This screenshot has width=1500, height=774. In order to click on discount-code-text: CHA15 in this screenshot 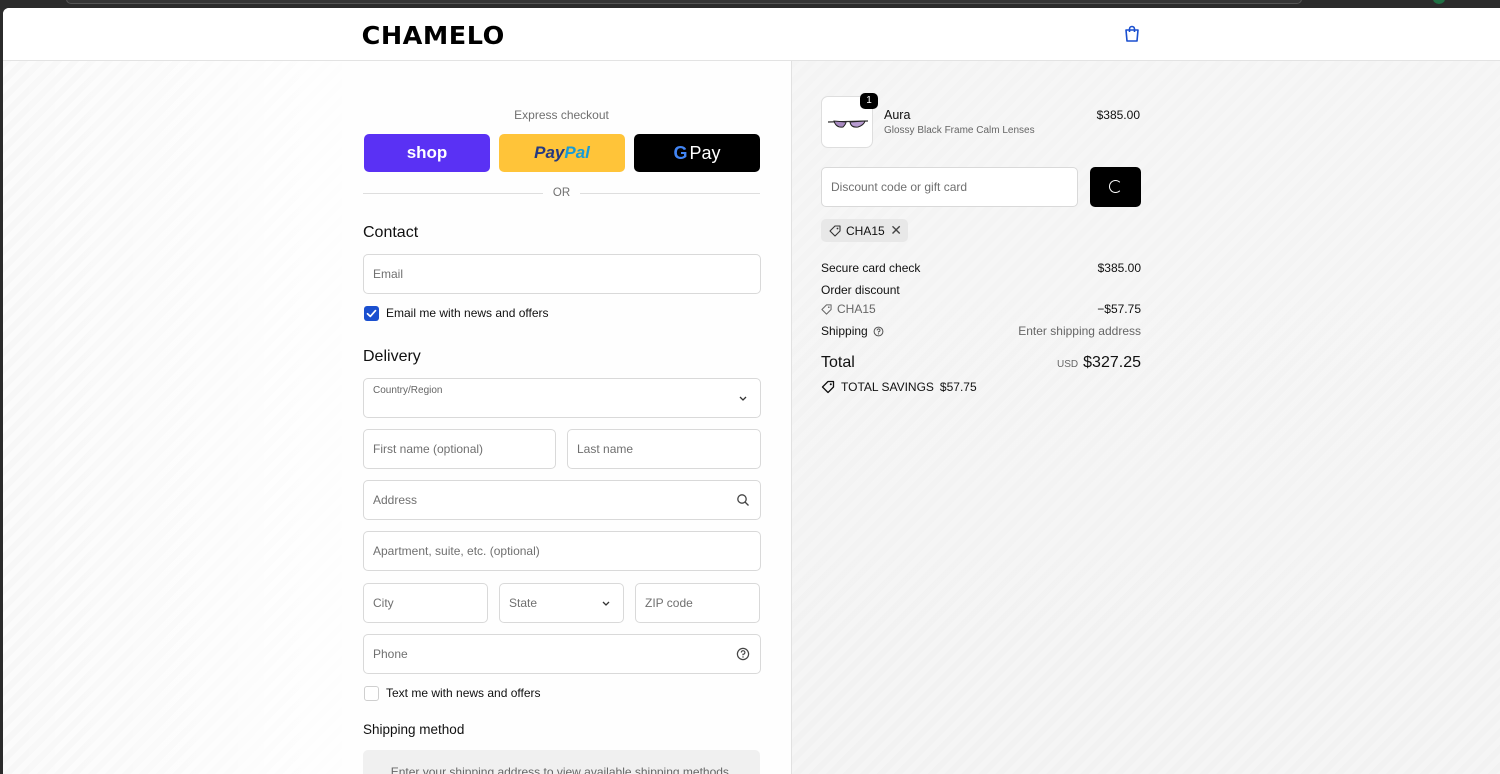, I will do `click(856, 309)`.